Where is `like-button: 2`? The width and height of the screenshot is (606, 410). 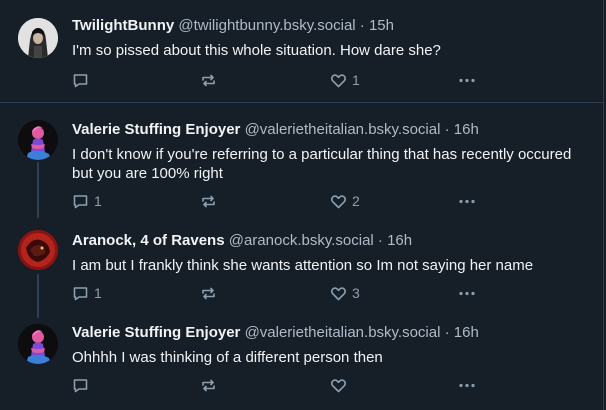 like-button: 2 is located at coordinates (345, 201).